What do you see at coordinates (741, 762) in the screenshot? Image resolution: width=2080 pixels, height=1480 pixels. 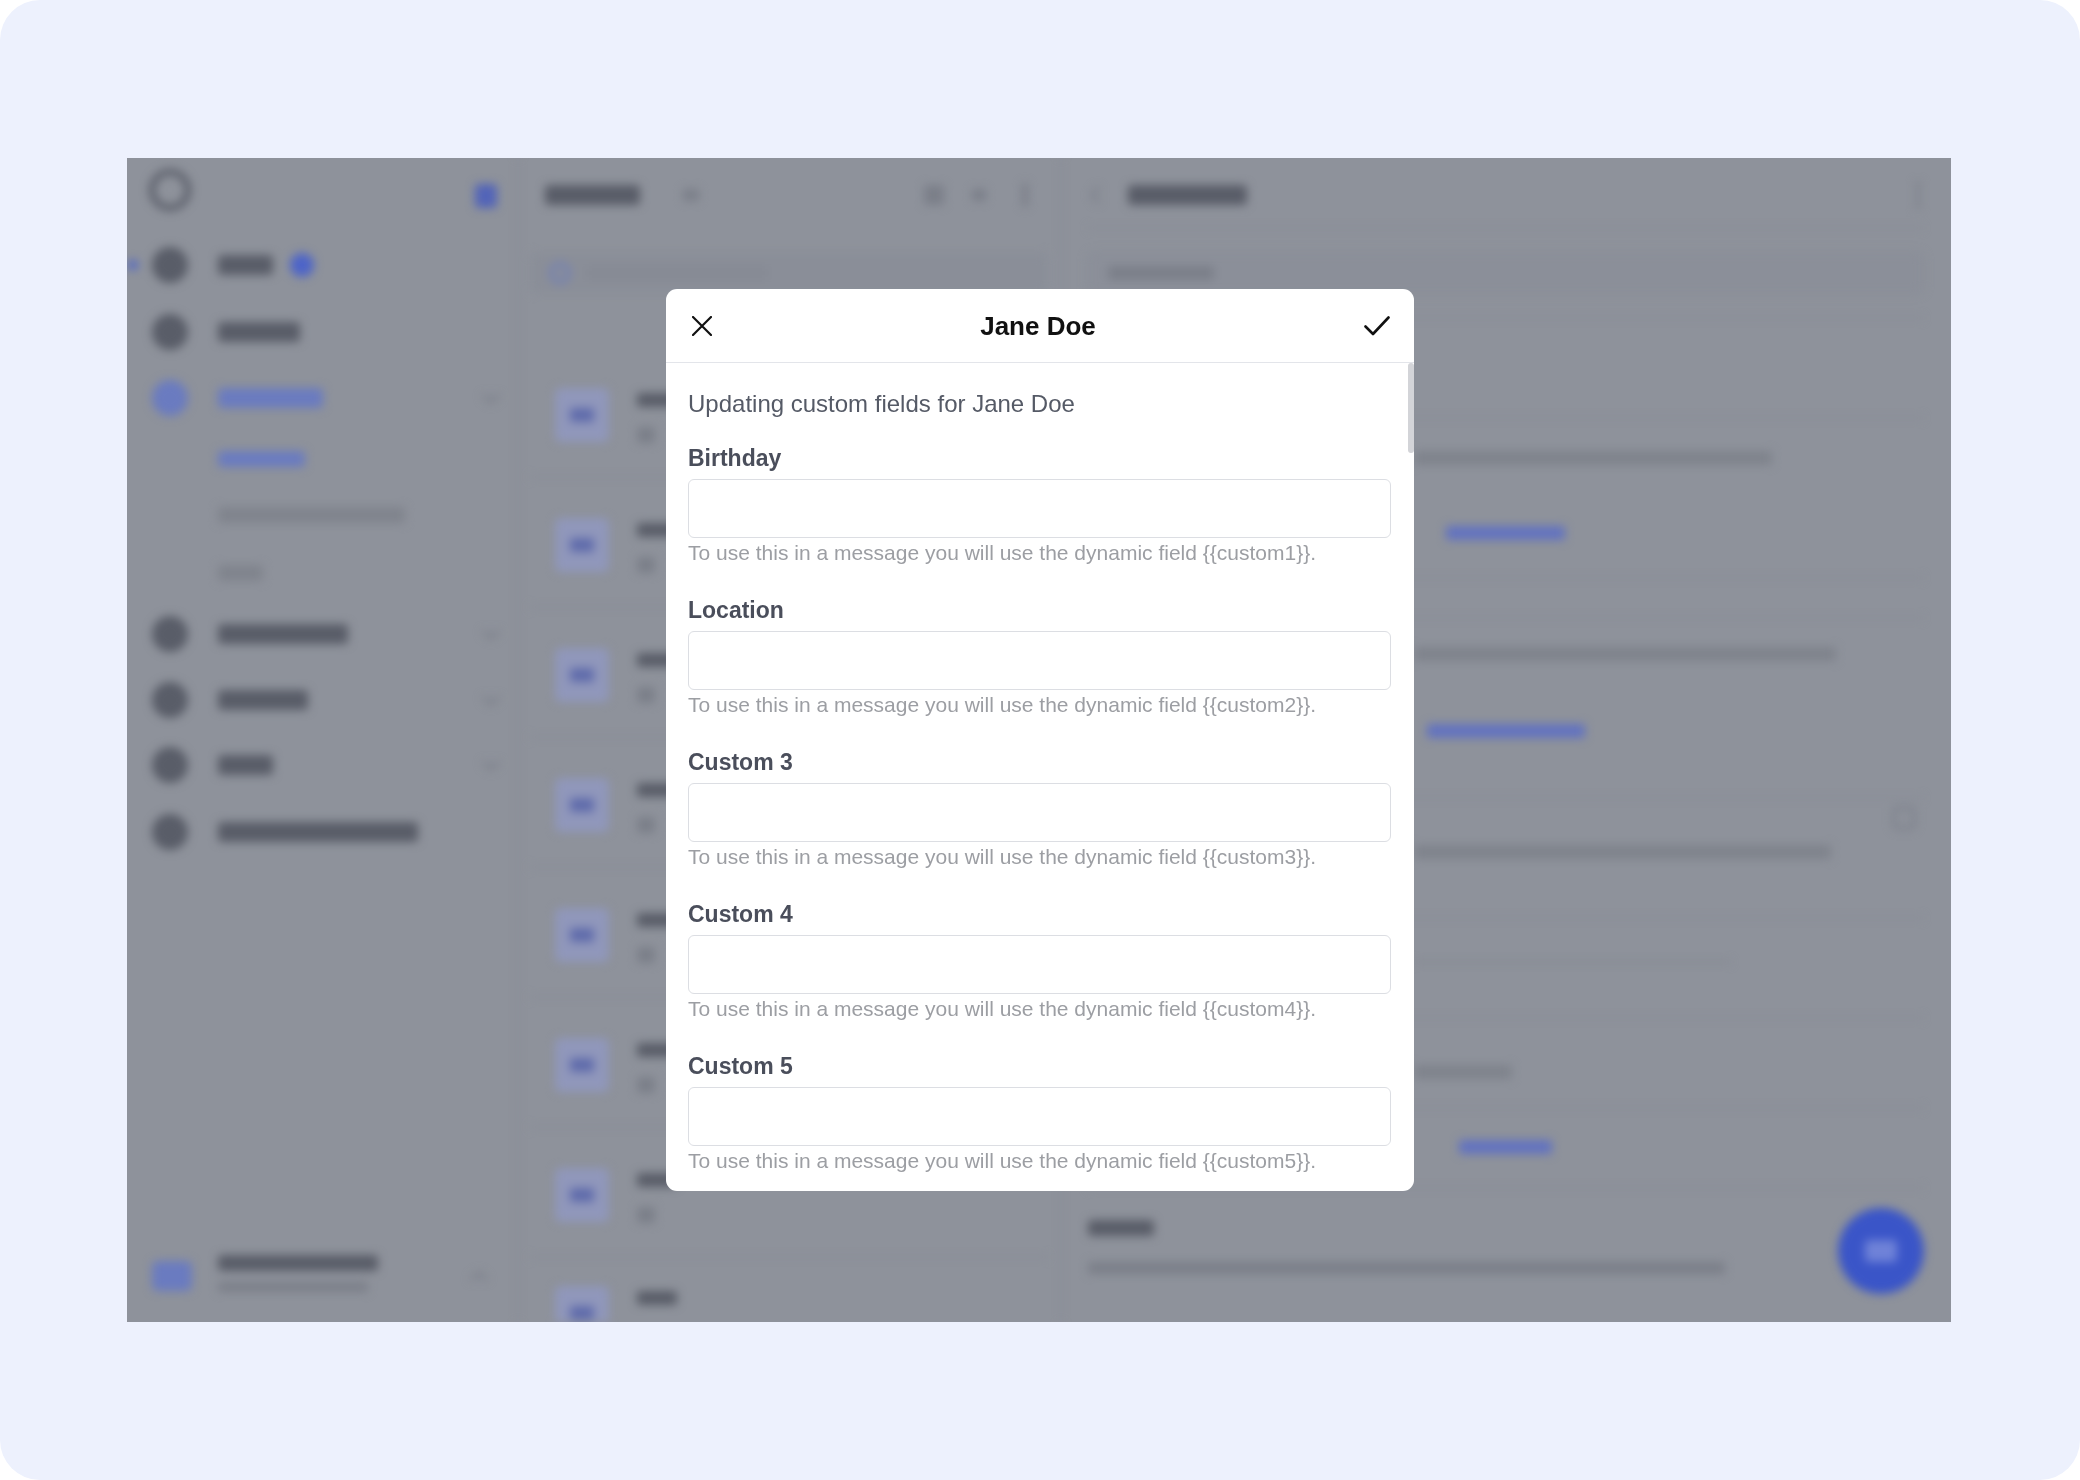 I see `field-label: Custom 3` at bounding box center [741, 762].